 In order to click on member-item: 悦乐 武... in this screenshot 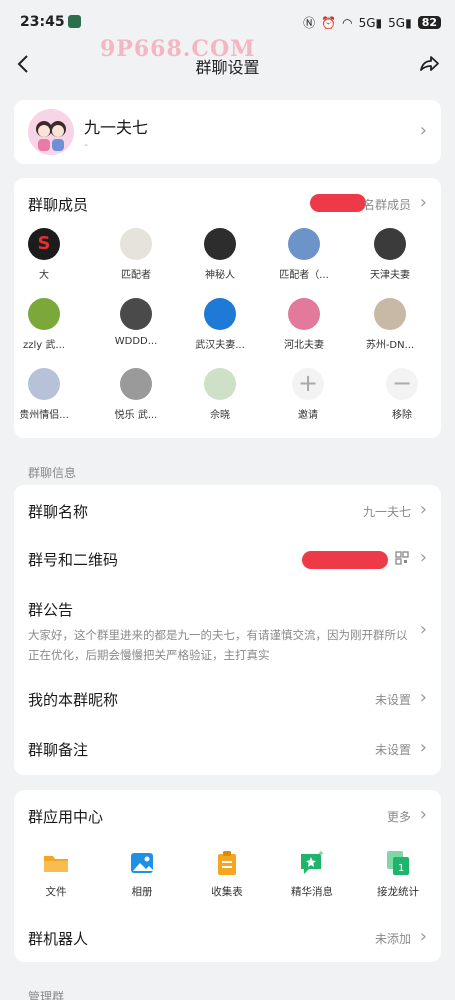, I will do `click(136, 394)`.